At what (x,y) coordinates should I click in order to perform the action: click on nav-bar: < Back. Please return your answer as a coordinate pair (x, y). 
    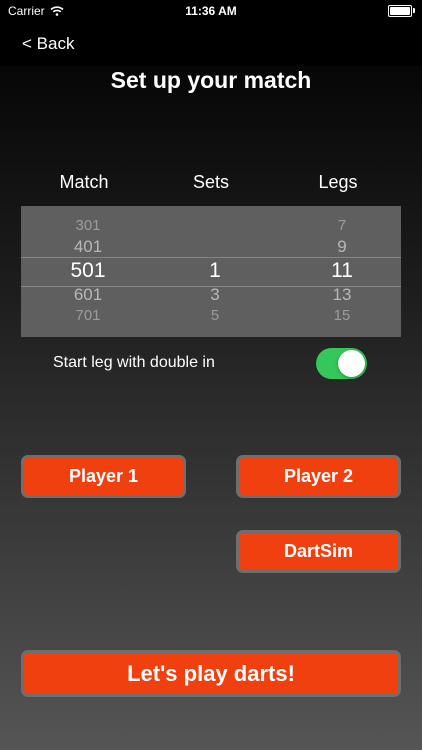
    Looking at the image, I should click on (211, 44).